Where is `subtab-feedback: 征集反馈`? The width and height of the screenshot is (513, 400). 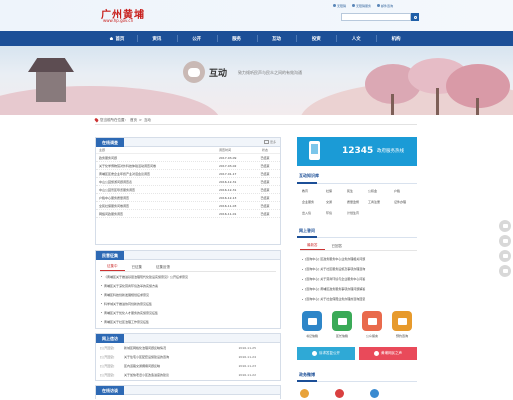
subtab-feedback: 征集反馈 is located at coordinates (163, 267).